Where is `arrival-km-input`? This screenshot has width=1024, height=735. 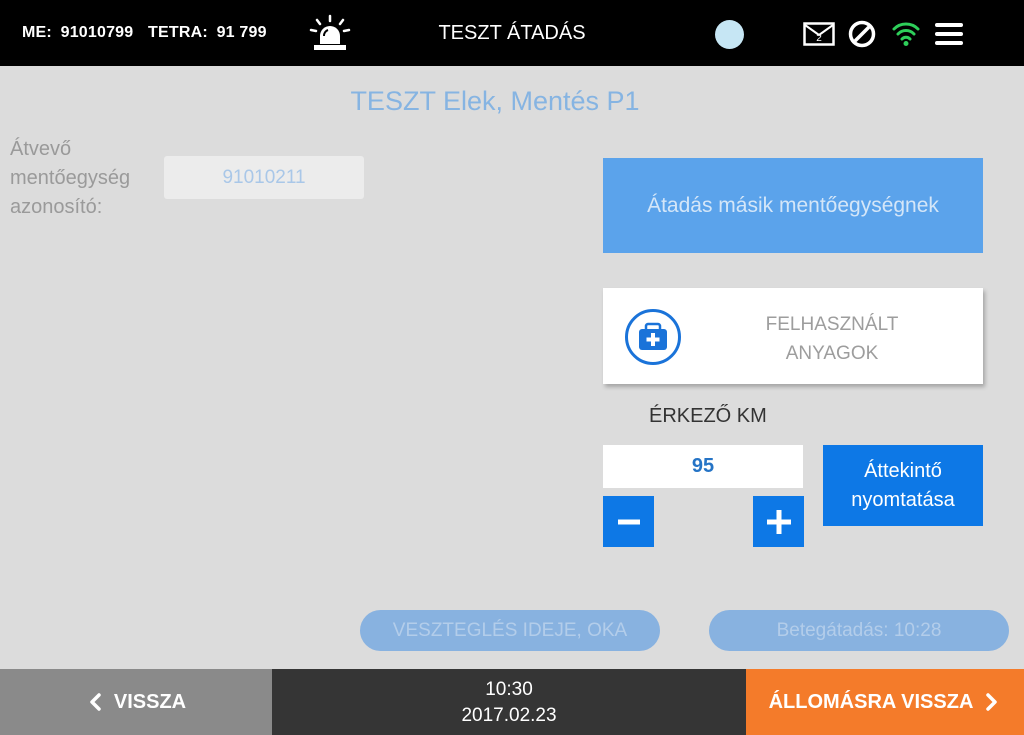 arrival-km-input is located at coordinates (703, 466).